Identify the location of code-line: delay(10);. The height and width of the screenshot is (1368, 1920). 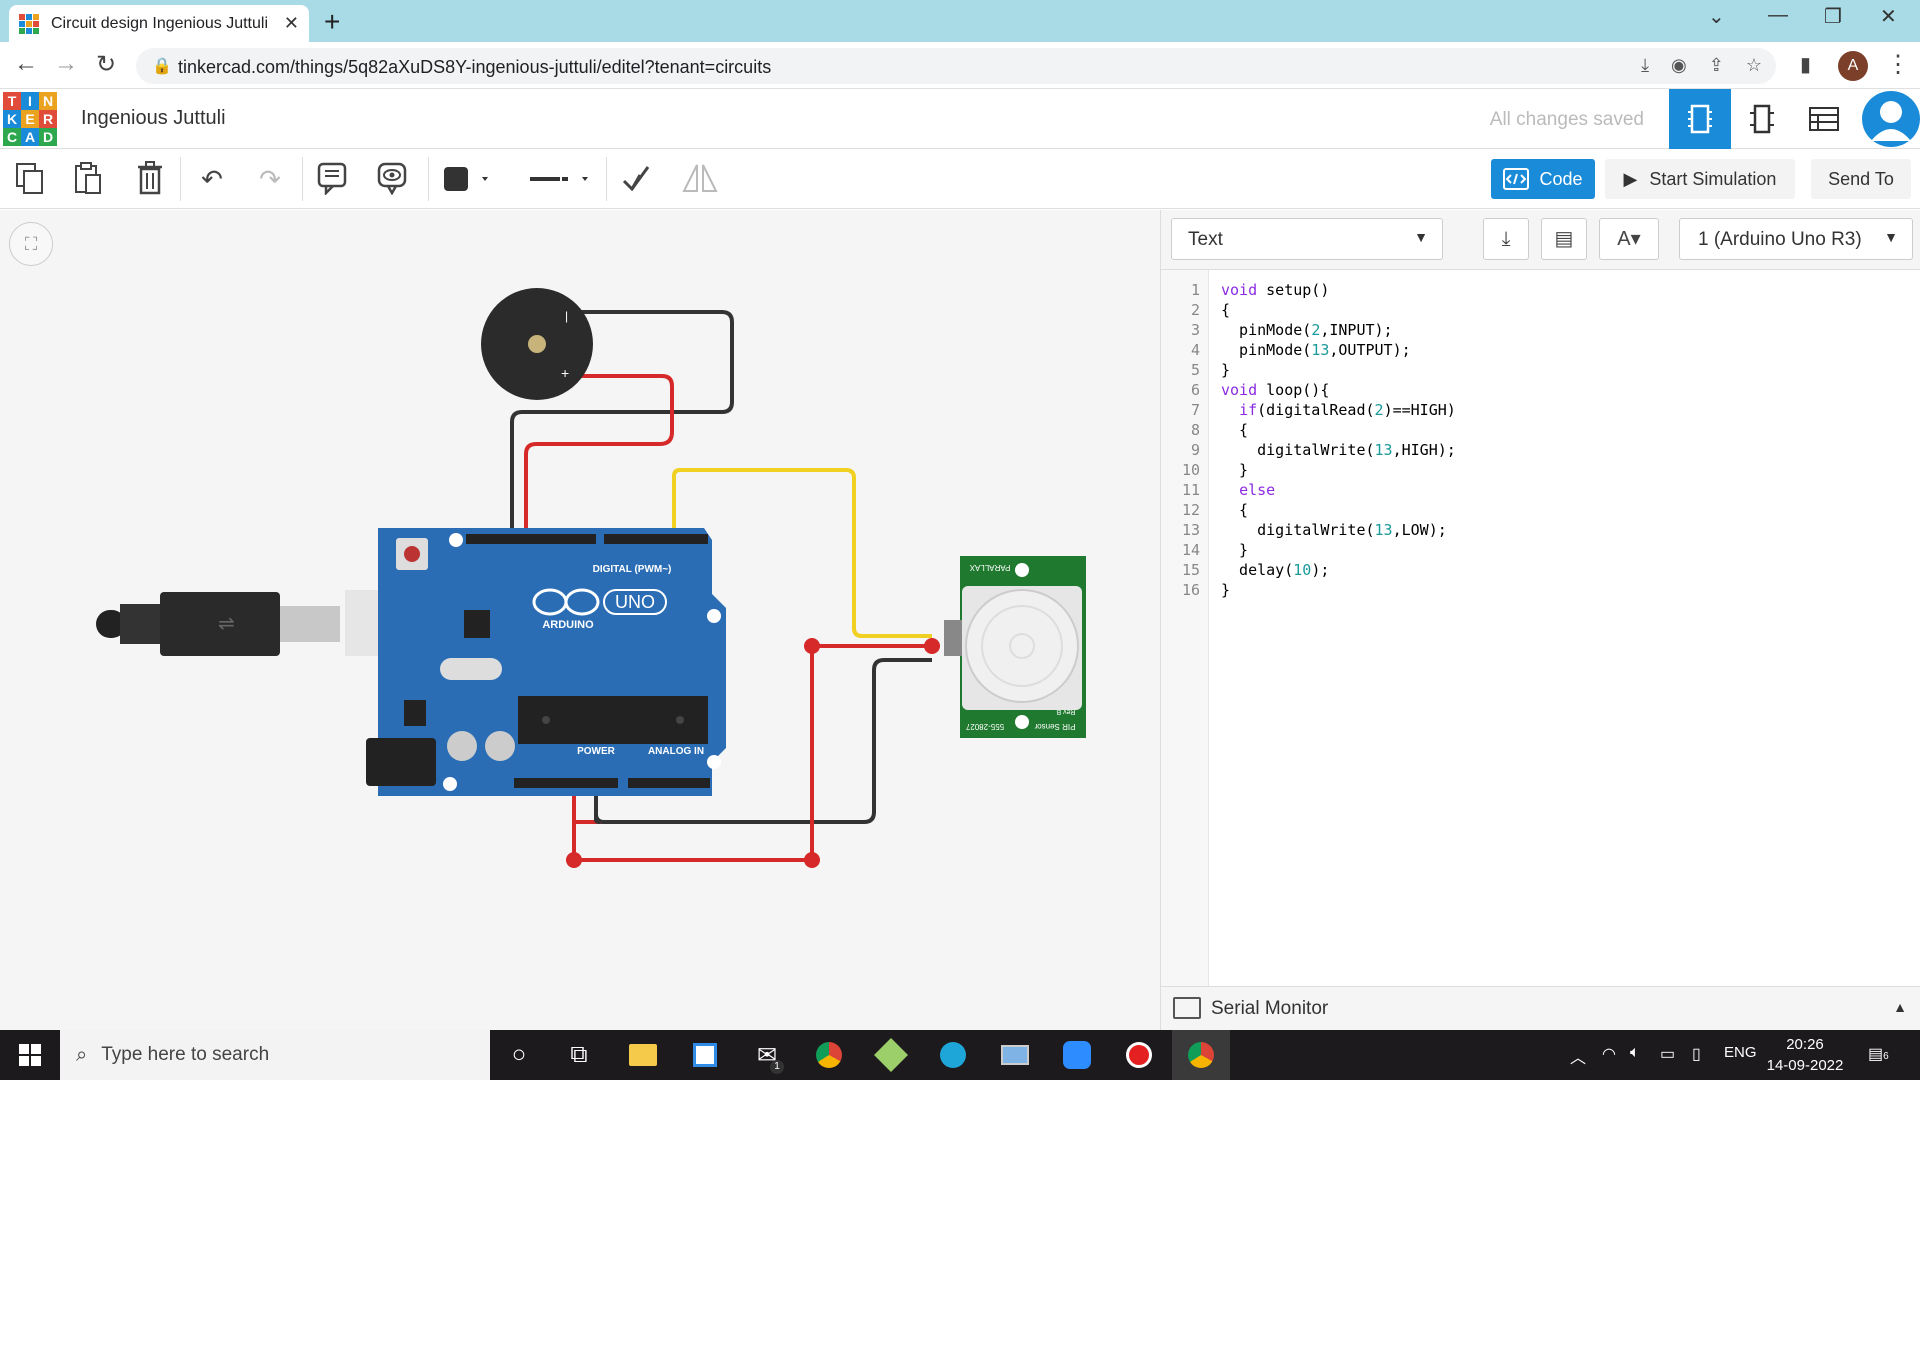
(1275, 570).